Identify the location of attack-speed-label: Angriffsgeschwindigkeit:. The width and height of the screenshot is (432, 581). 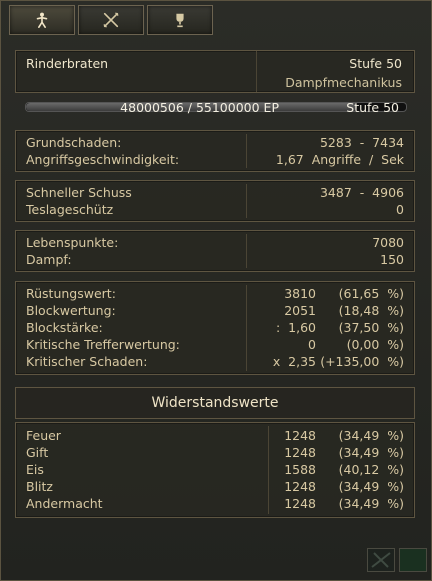
(103, 159).